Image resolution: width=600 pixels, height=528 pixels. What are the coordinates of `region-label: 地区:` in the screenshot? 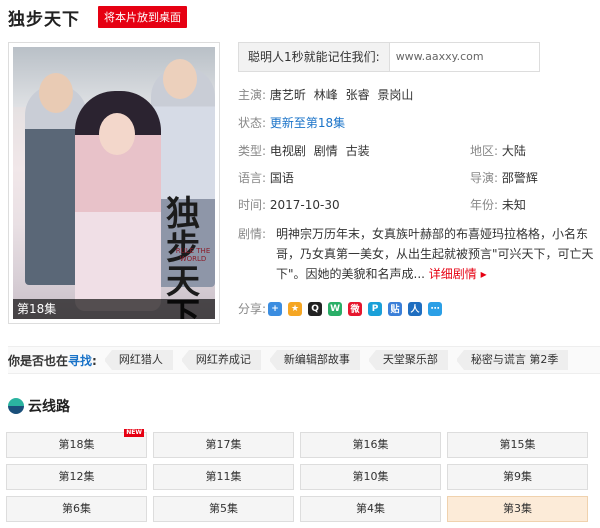 It's located at (484, 151).